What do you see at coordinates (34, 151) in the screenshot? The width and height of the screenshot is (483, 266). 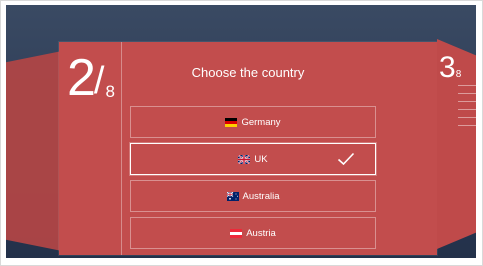 I see `previous-card` at bounding box center [34, 151].